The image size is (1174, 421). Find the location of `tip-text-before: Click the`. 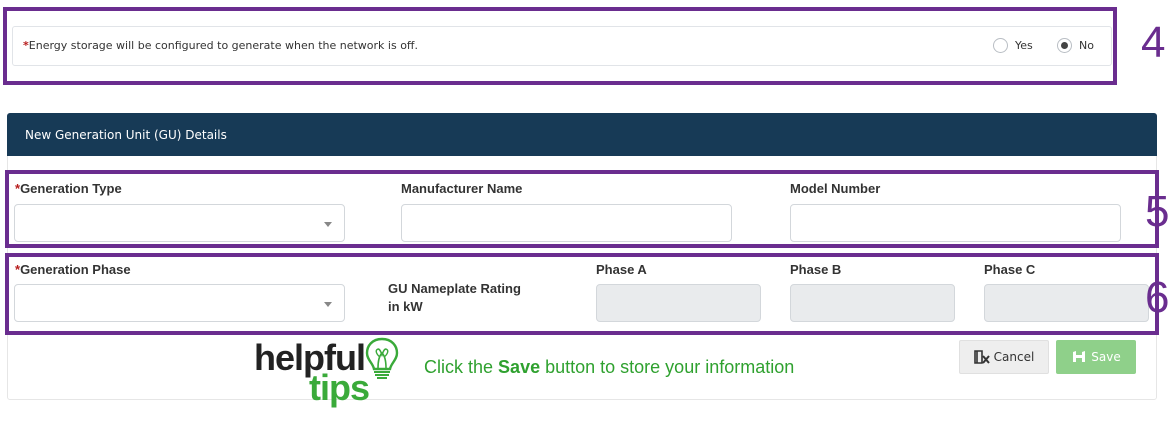

tip-text-before: Click the is located at coordinates (459, 367).